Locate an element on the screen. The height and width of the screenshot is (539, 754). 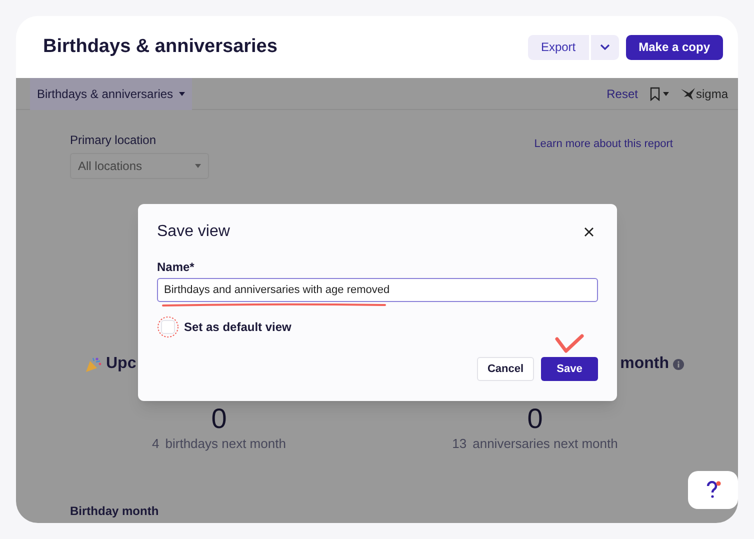
close-icon is located at coordinates (589, 232).